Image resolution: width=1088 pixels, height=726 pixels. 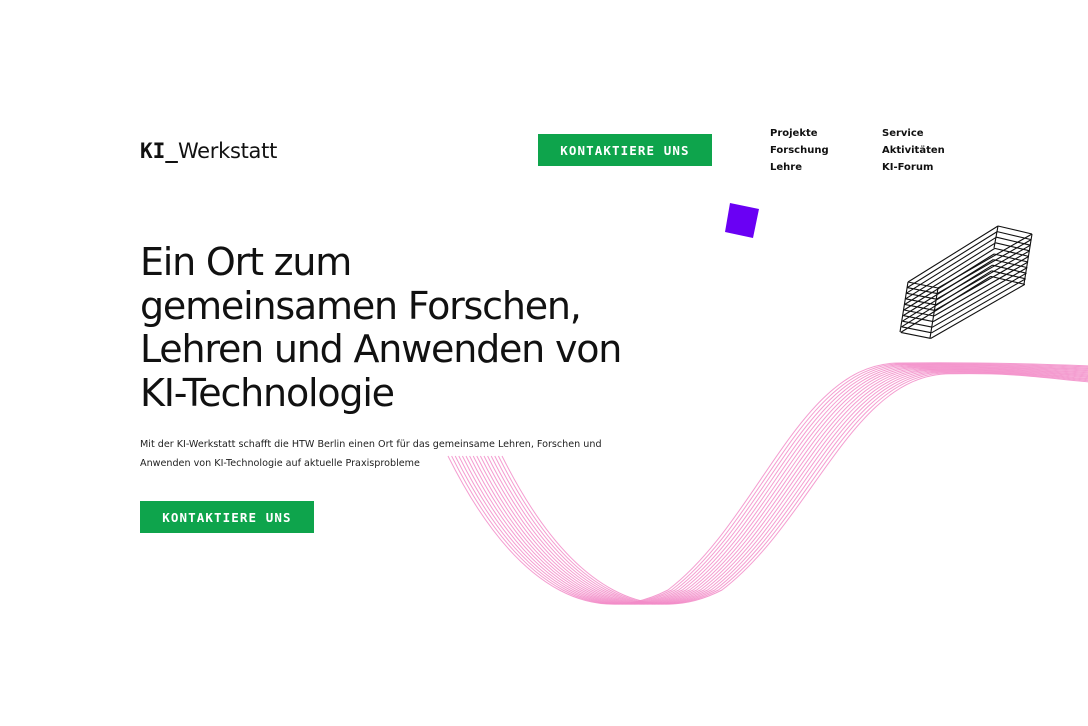 What do you see at coordinates (966, 282) in the screenshot?
I see `wireframe-box-shape` at bounding box center [966, 282].